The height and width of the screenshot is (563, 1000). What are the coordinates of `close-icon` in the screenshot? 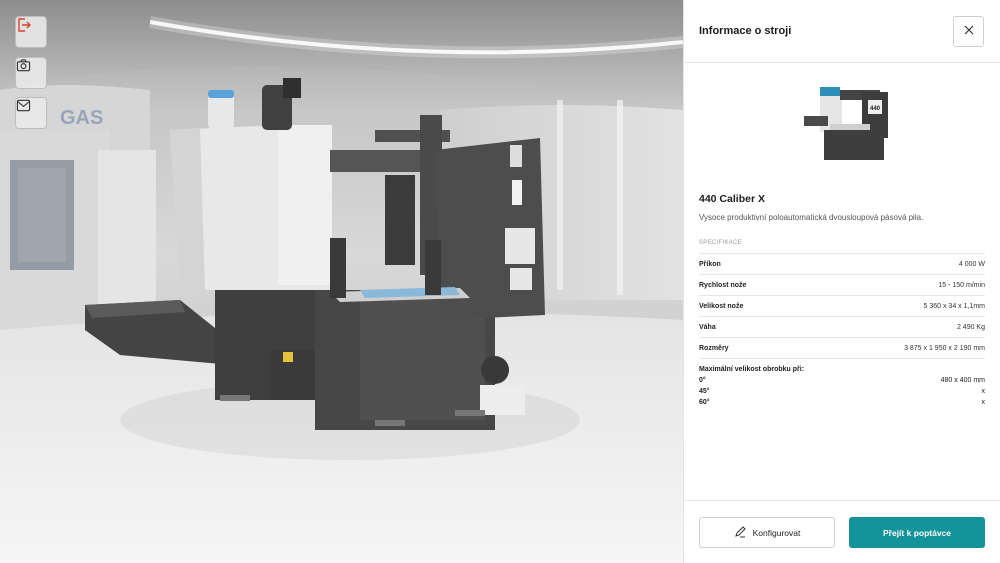 It's located at (969, 31).